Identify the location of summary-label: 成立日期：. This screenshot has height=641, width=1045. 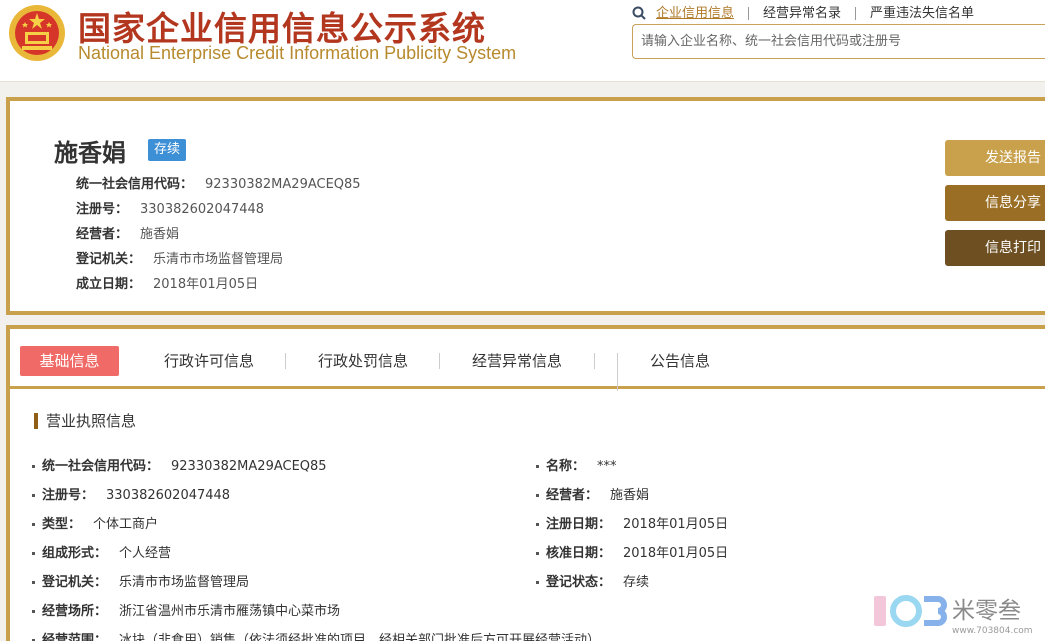
(109, 284).